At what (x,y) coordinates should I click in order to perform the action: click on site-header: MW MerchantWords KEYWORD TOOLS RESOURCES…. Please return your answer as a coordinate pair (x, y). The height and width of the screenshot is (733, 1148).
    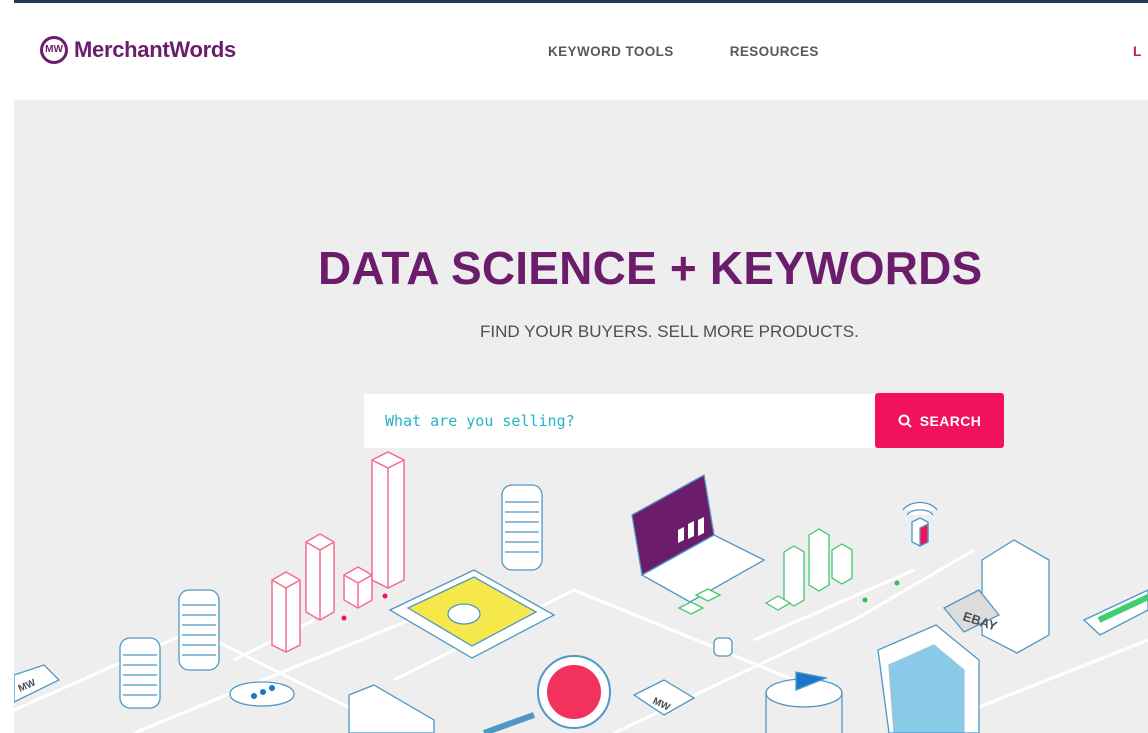
    Looking at the image, I should click on (581, 51).